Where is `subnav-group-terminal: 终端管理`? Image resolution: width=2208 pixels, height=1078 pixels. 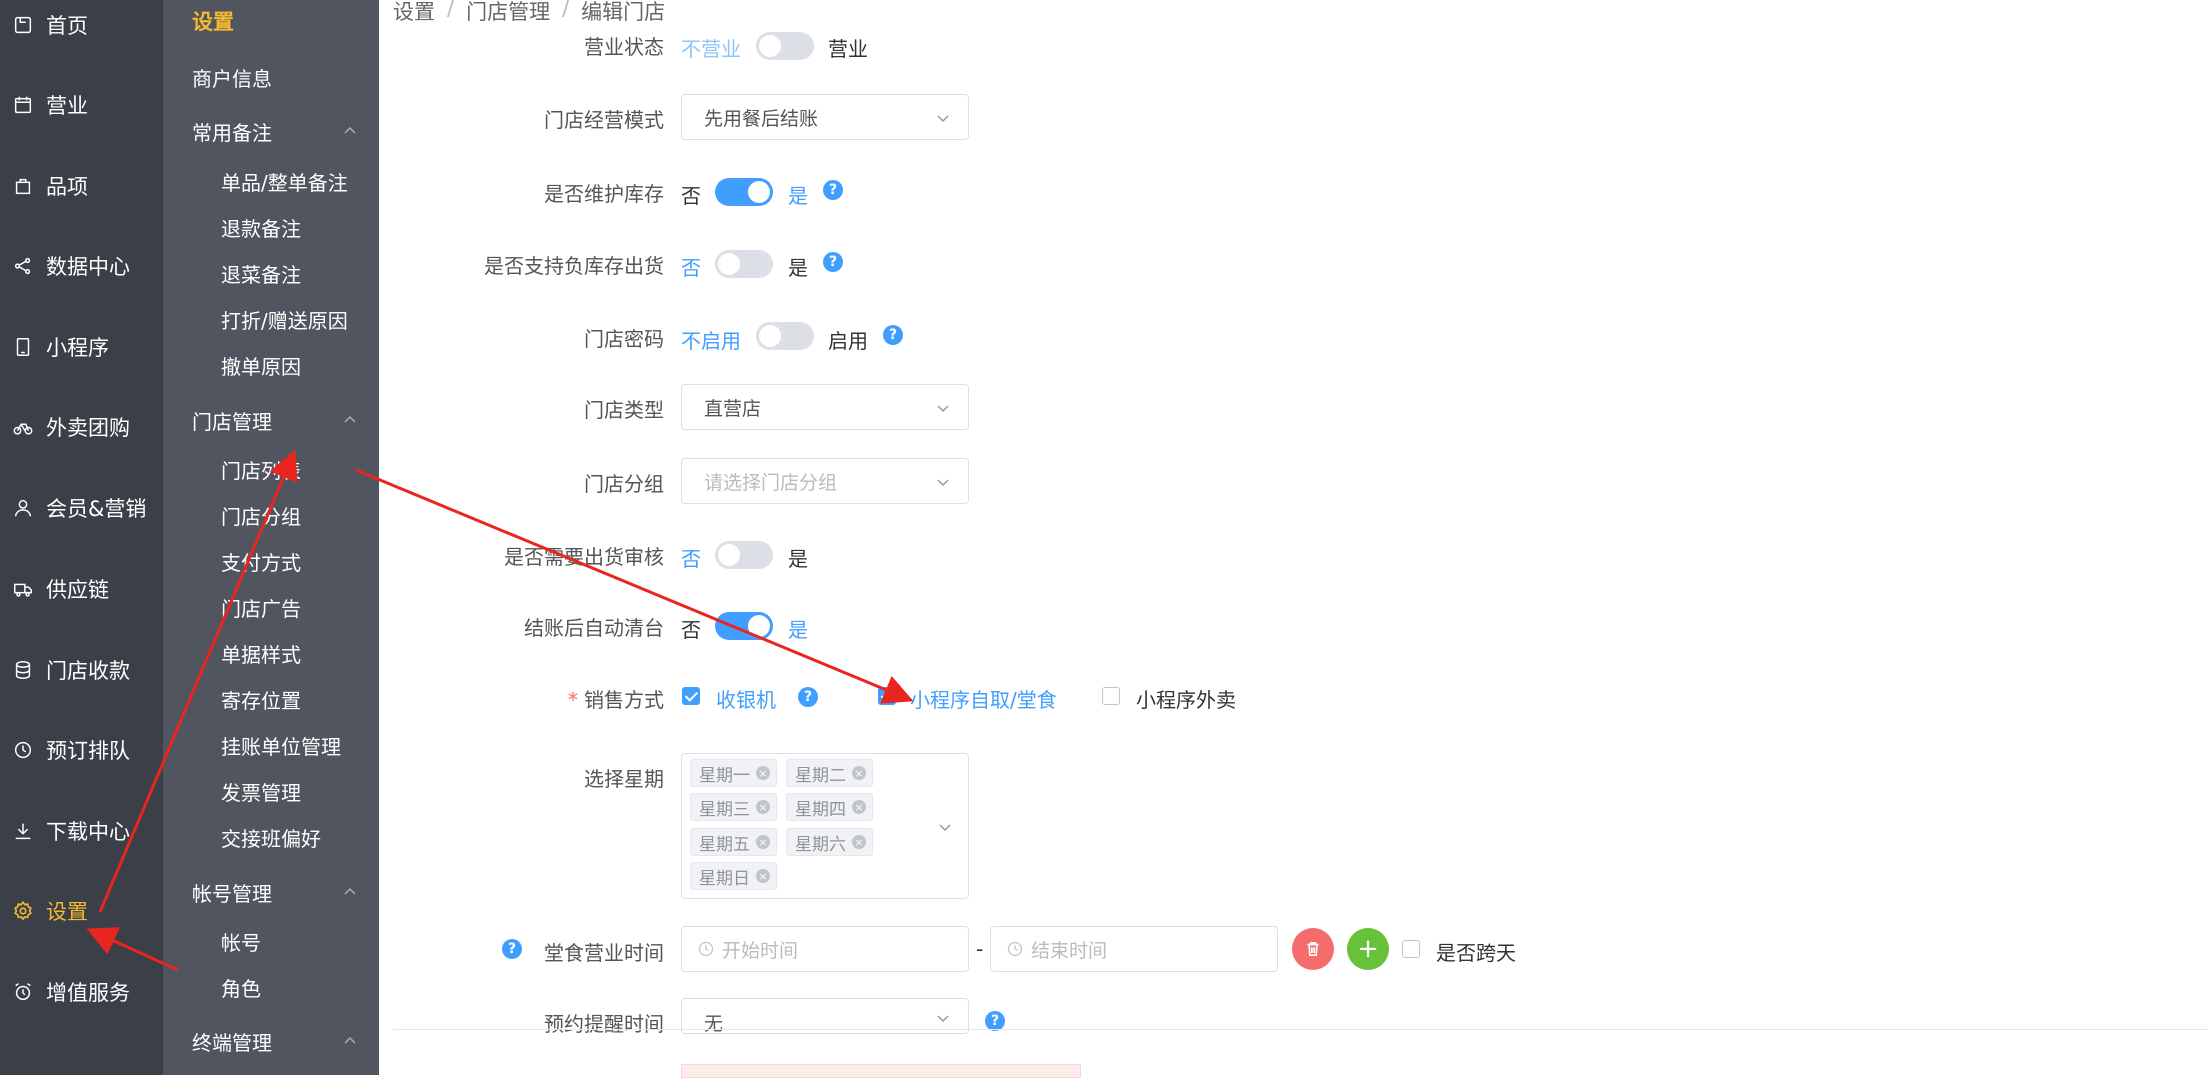
subnav-group-terminal: 终端管理 is located at coordinates (271, 1041).